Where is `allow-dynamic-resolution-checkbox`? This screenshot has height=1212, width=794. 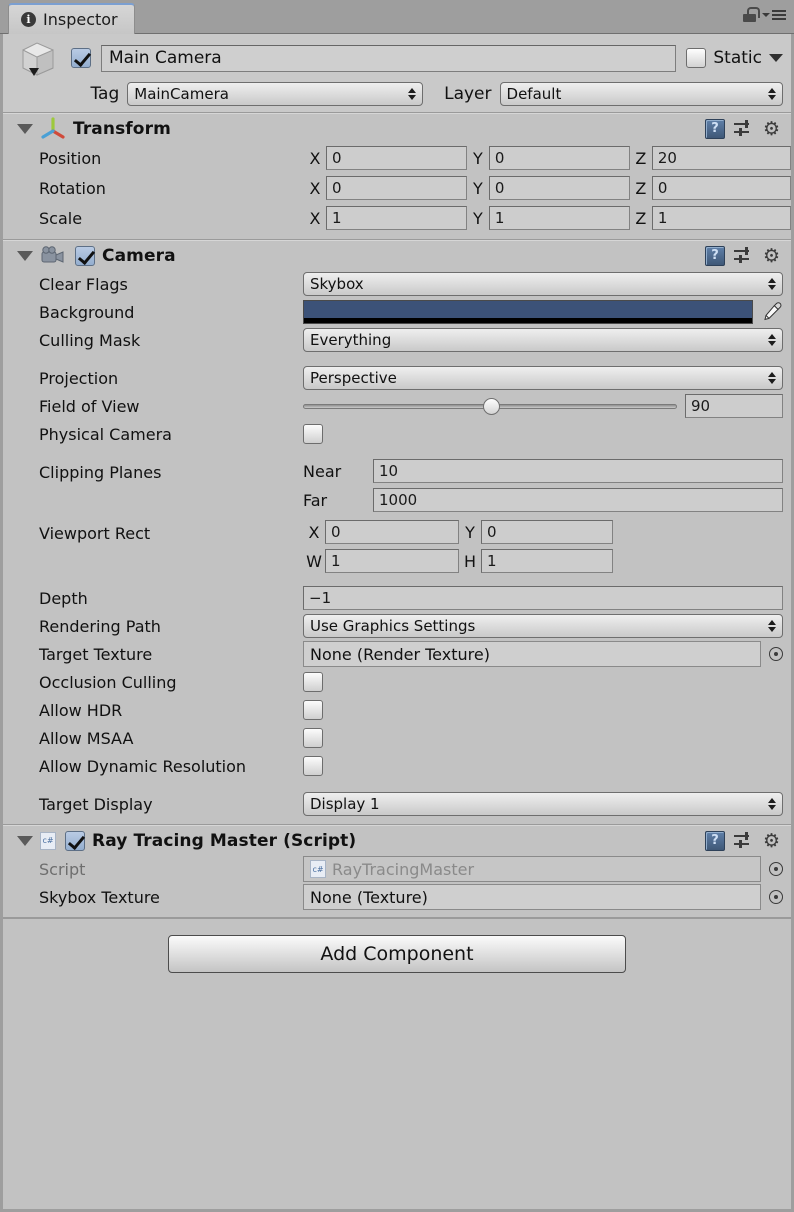
allow-dynamic-resolution-checkbox is located at coordinates (313, 766).